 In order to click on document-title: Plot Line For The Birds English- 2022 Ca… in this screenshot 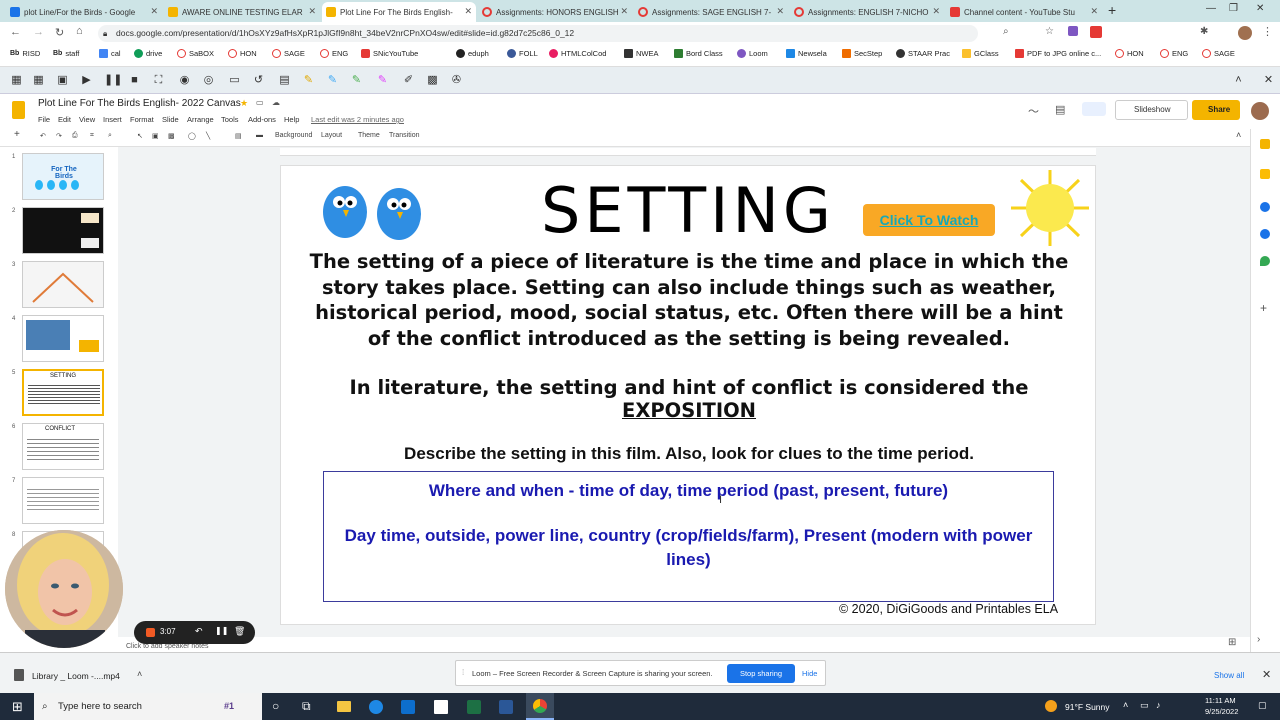, I will do `click(139, 103)`.